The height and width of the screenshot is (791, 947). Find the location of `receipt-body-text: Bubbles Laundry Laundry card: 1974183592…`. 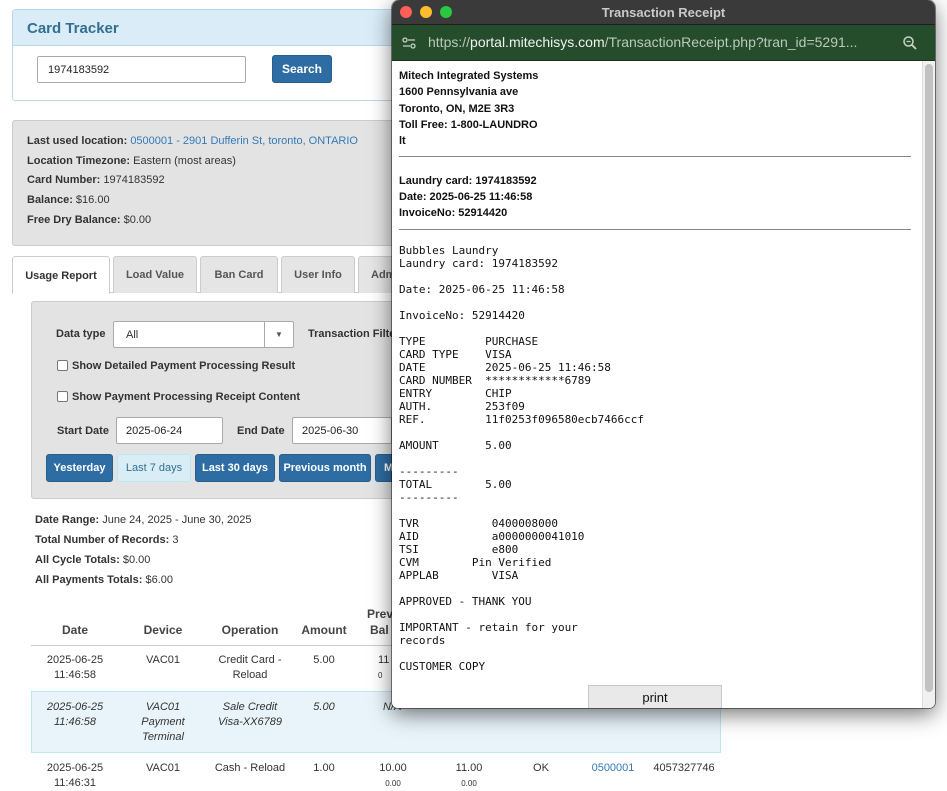

receipt-body-text: Bubbles Laundry Laundry card: 1974183592… is located at coordinates (522, 458).